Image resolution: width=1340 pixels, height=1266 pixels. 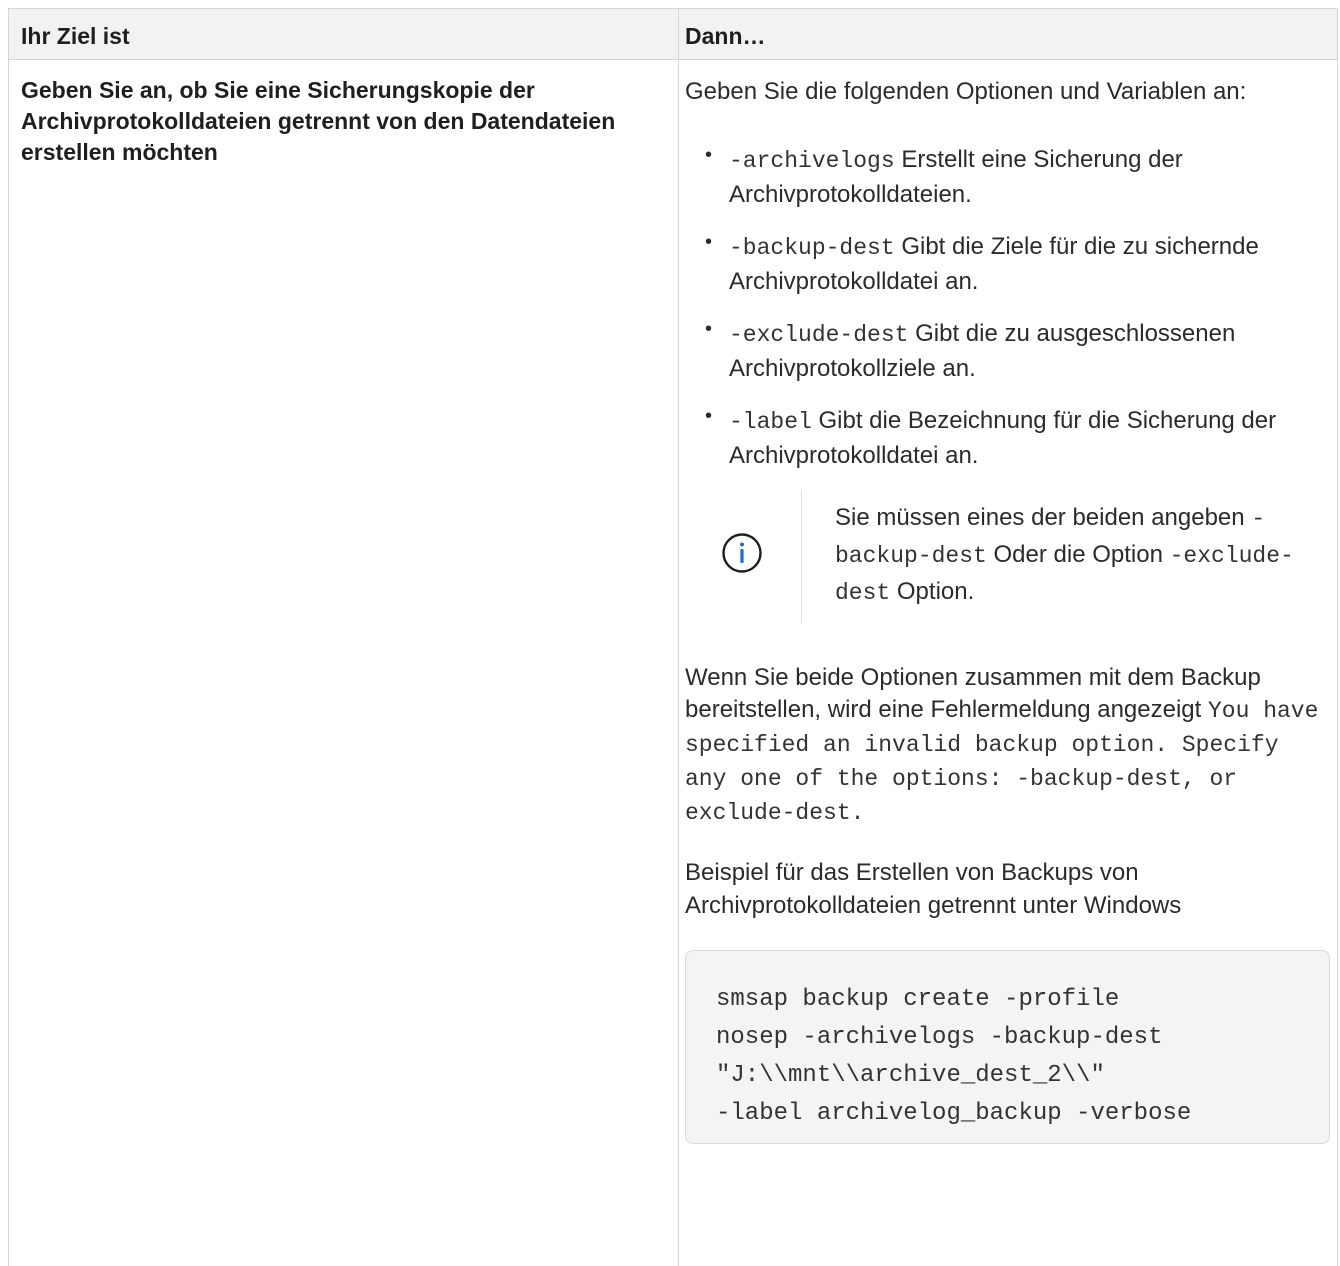 I want to click on code-line: "J:\\mnt\\archive_dest_2\\", so click(x=910, y=1075).